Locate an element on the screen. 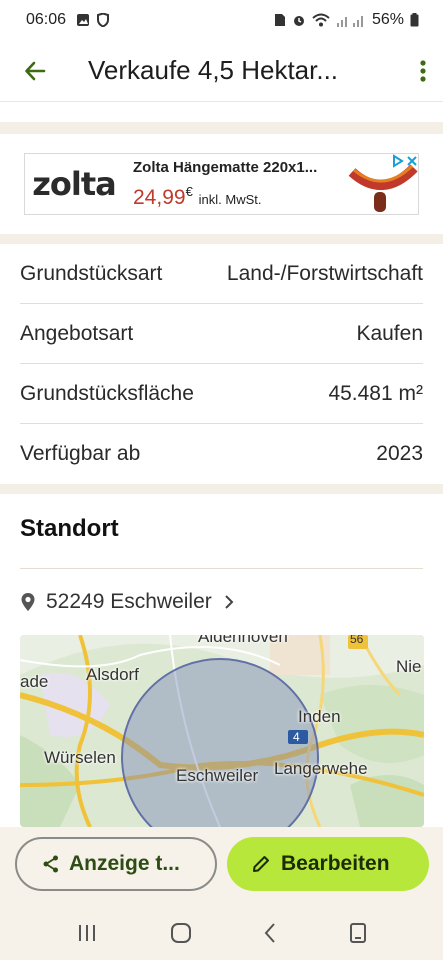  map-label: Alsdorf is located at coordinates (112, 674).